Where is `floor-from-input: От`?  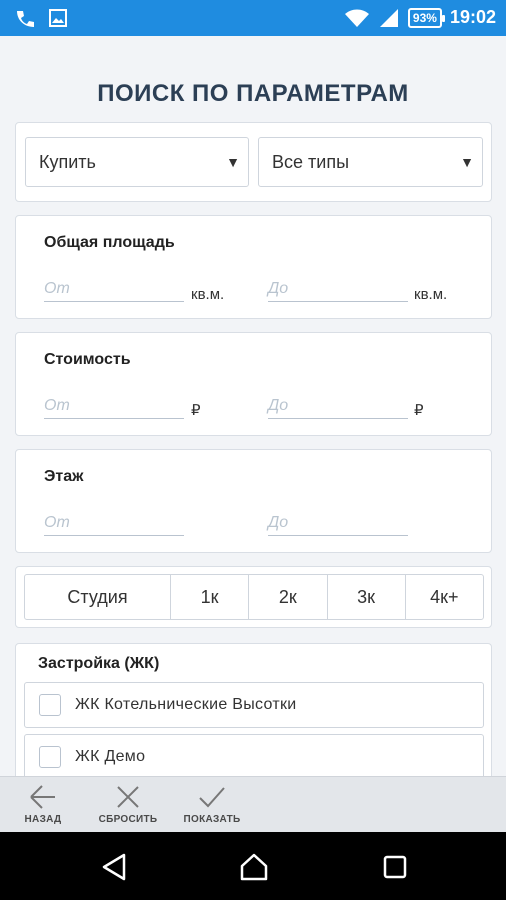 floor-from-input: От is located at coordinates (114, 523).